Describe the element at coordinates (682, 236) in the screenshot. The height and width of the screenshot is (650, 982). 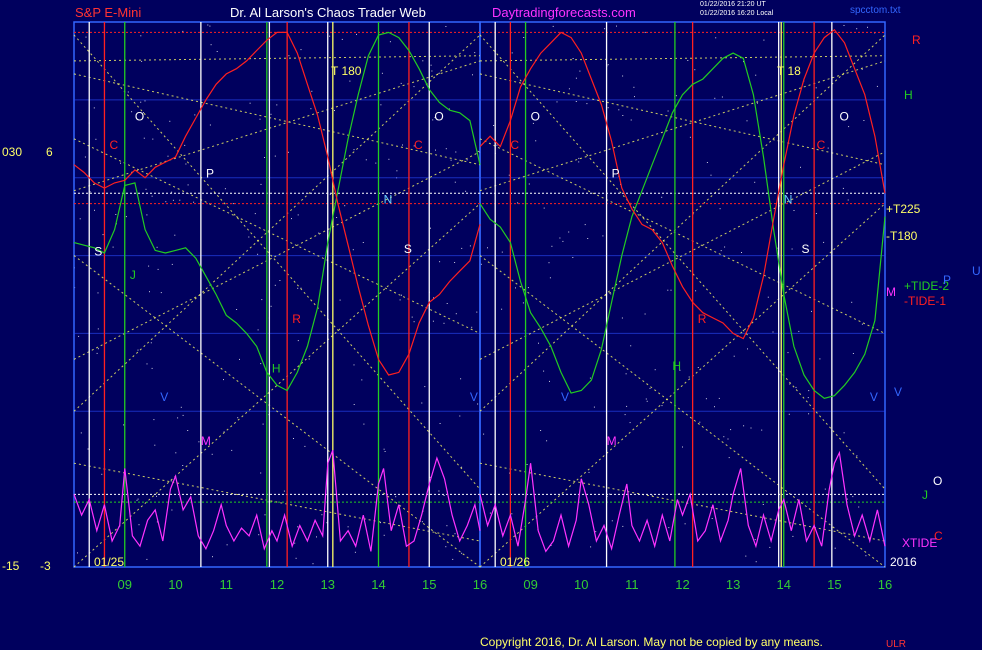
I see `dotted-trend-line` at that location.